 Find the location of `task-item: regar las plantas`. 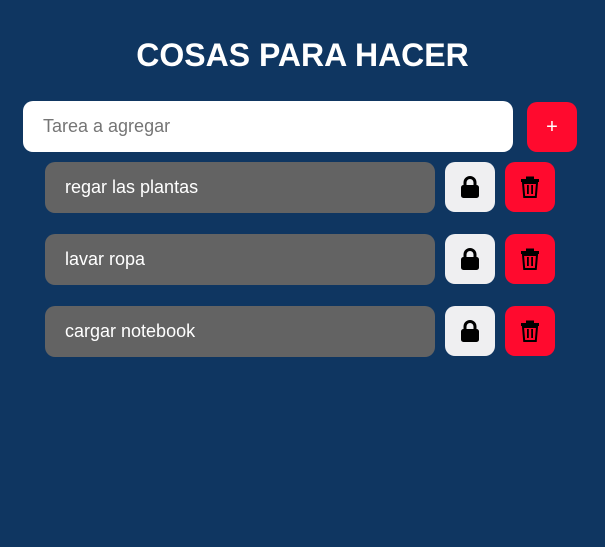

task-item: regar las plantas is located at coordinates (300, 187).